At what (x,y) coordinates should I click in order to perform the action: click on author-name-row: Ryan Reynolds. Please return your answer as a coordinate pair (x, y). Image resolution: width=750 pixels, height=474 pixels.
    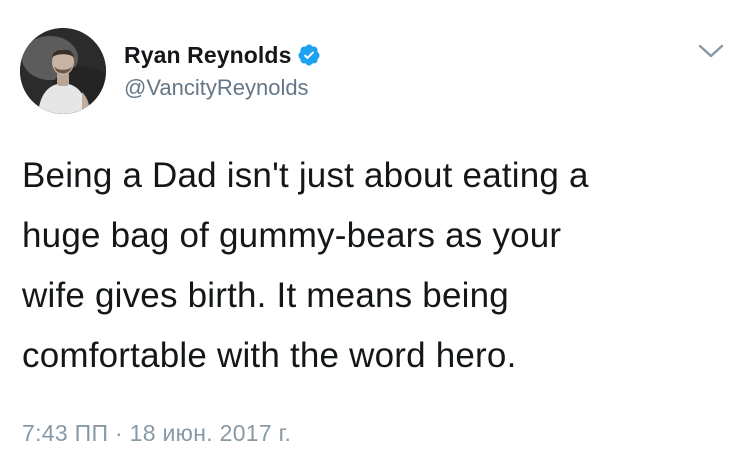
    Looking at the image, I should click on (222, 55).